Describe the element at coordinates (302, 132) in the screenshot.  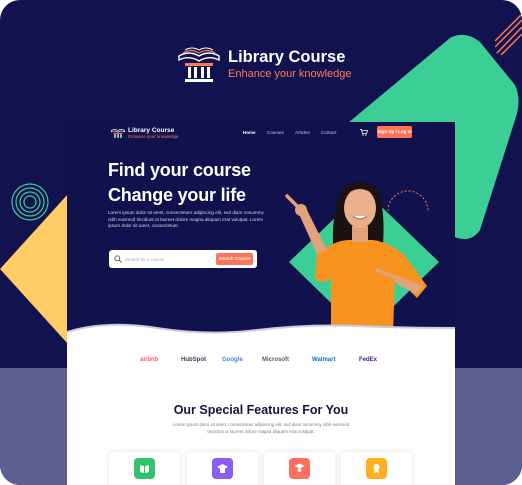
I see `nav-articles: Articles` at that location.